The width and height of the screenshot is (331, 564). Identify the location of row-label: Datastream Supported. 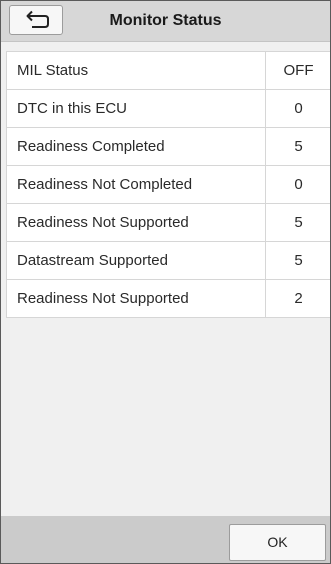
(136, 260).